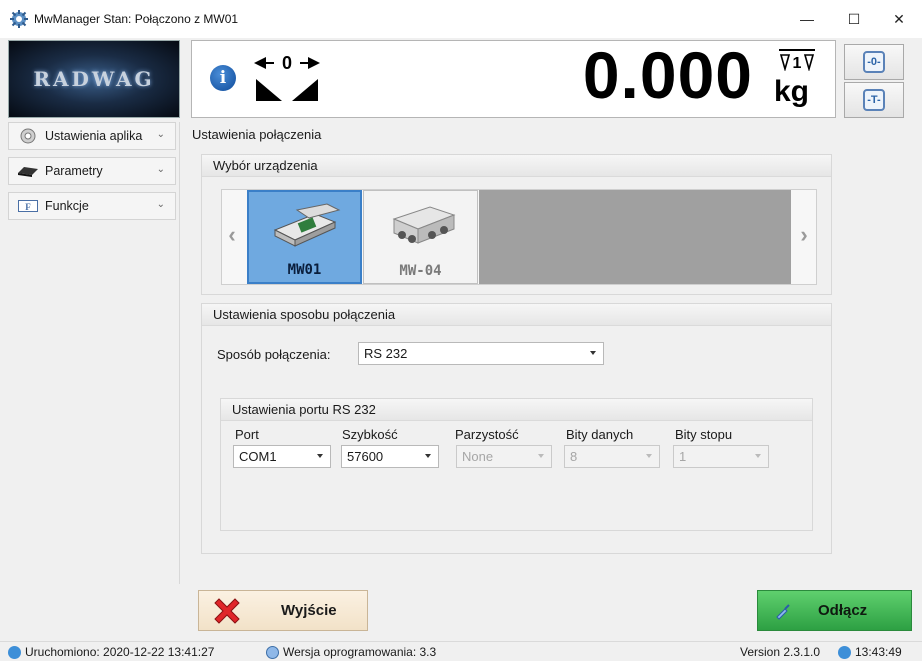 The image size is (922, 661). Describe the element at coordinates (287, 77) in the screenshot. I see `zero-indicator-icon: 0` at that location.